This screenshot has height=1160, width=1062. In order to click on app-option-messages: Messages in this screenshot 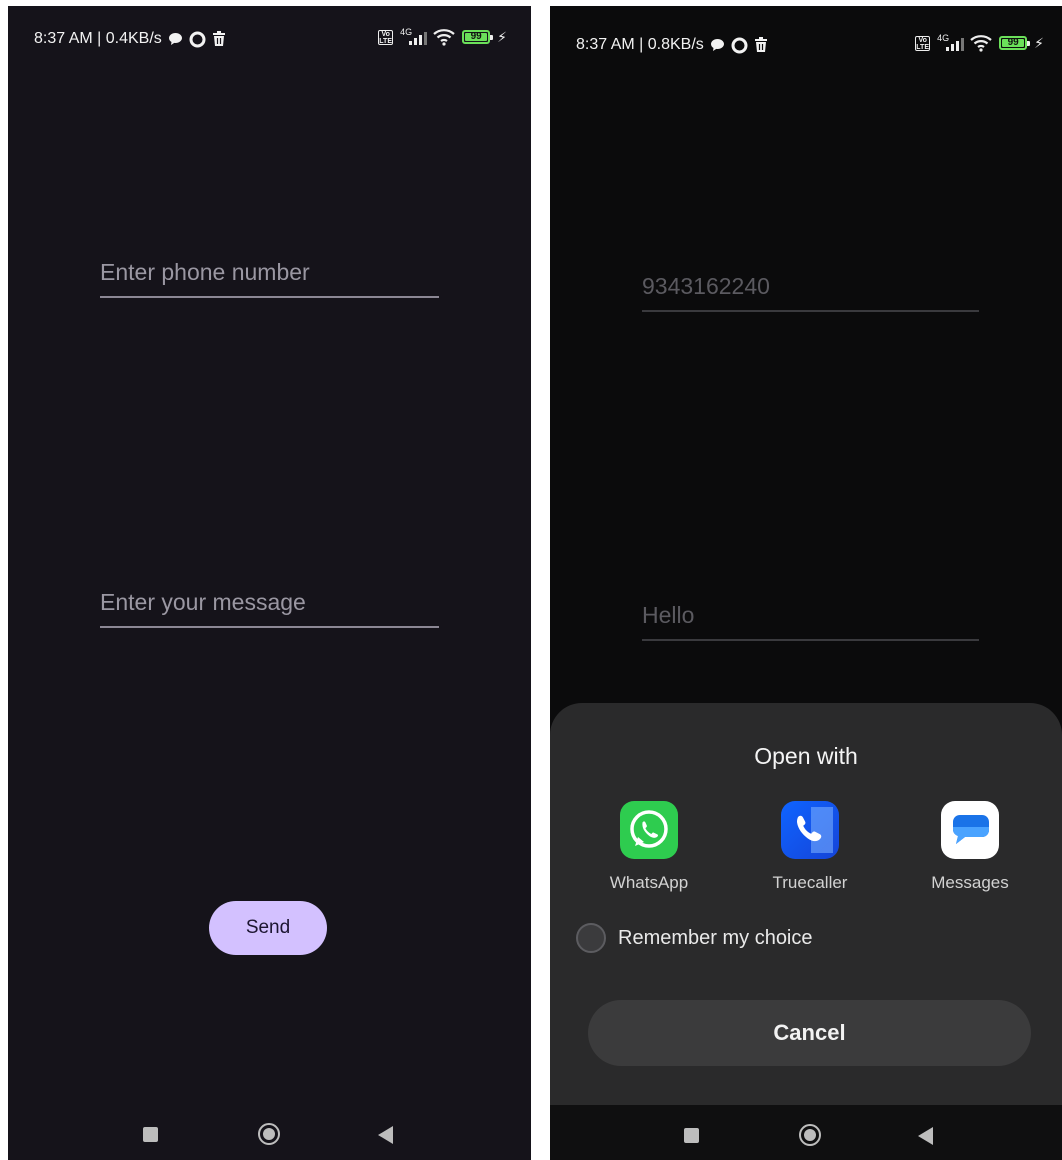, I will do `click(970, 847)`.